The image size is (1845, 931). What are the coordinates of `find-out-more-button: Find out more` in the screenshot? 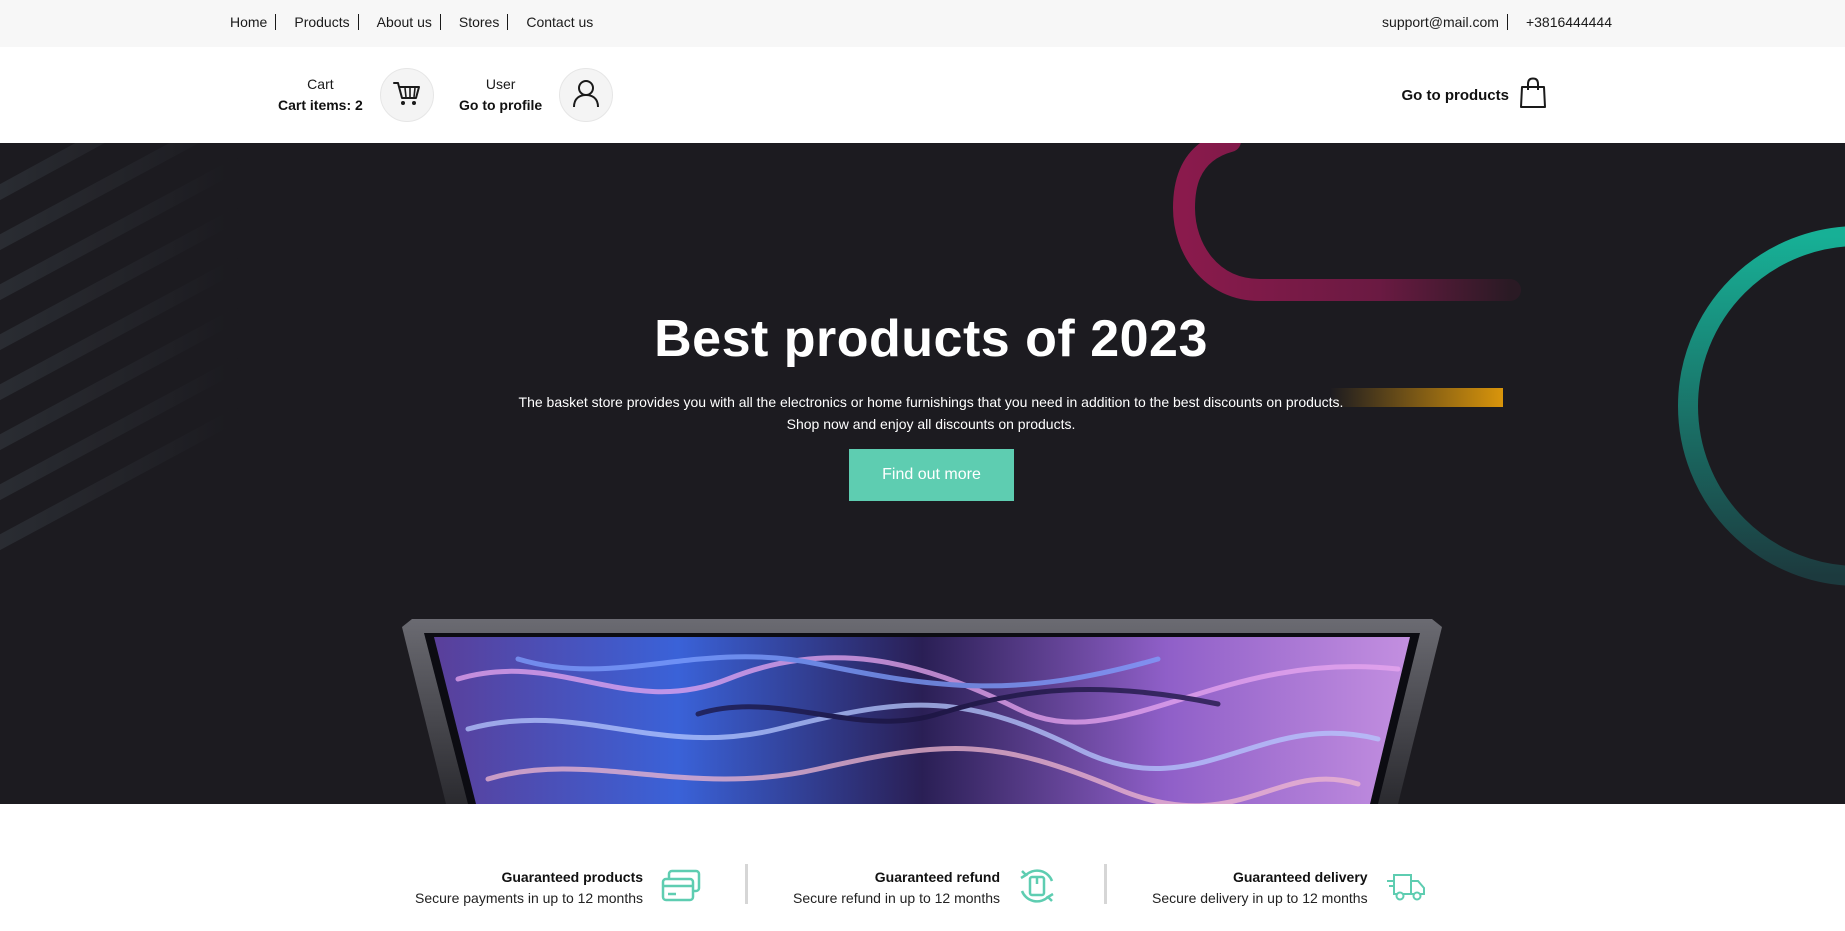 It's located at (931, 475).